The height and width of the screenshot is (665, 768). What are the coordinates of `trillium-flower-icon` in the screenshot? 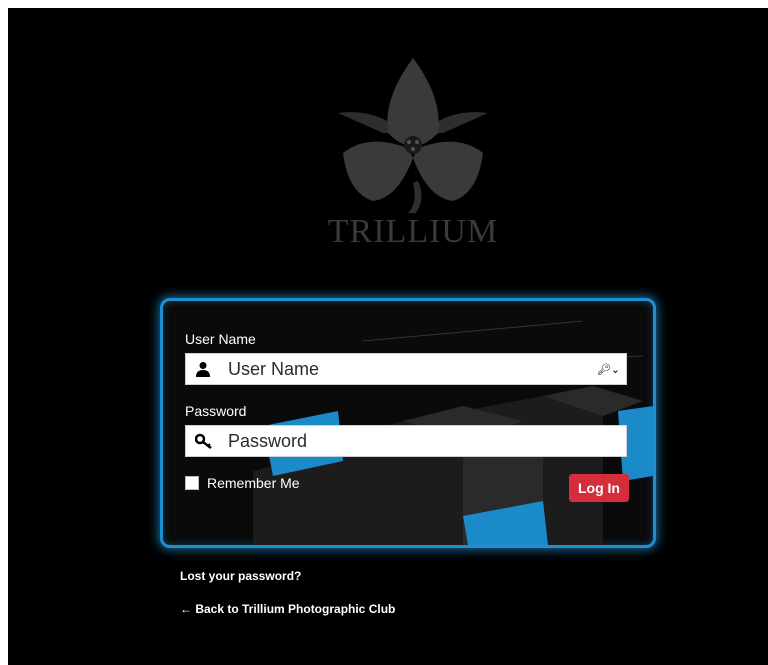 It's located at (413, 135).